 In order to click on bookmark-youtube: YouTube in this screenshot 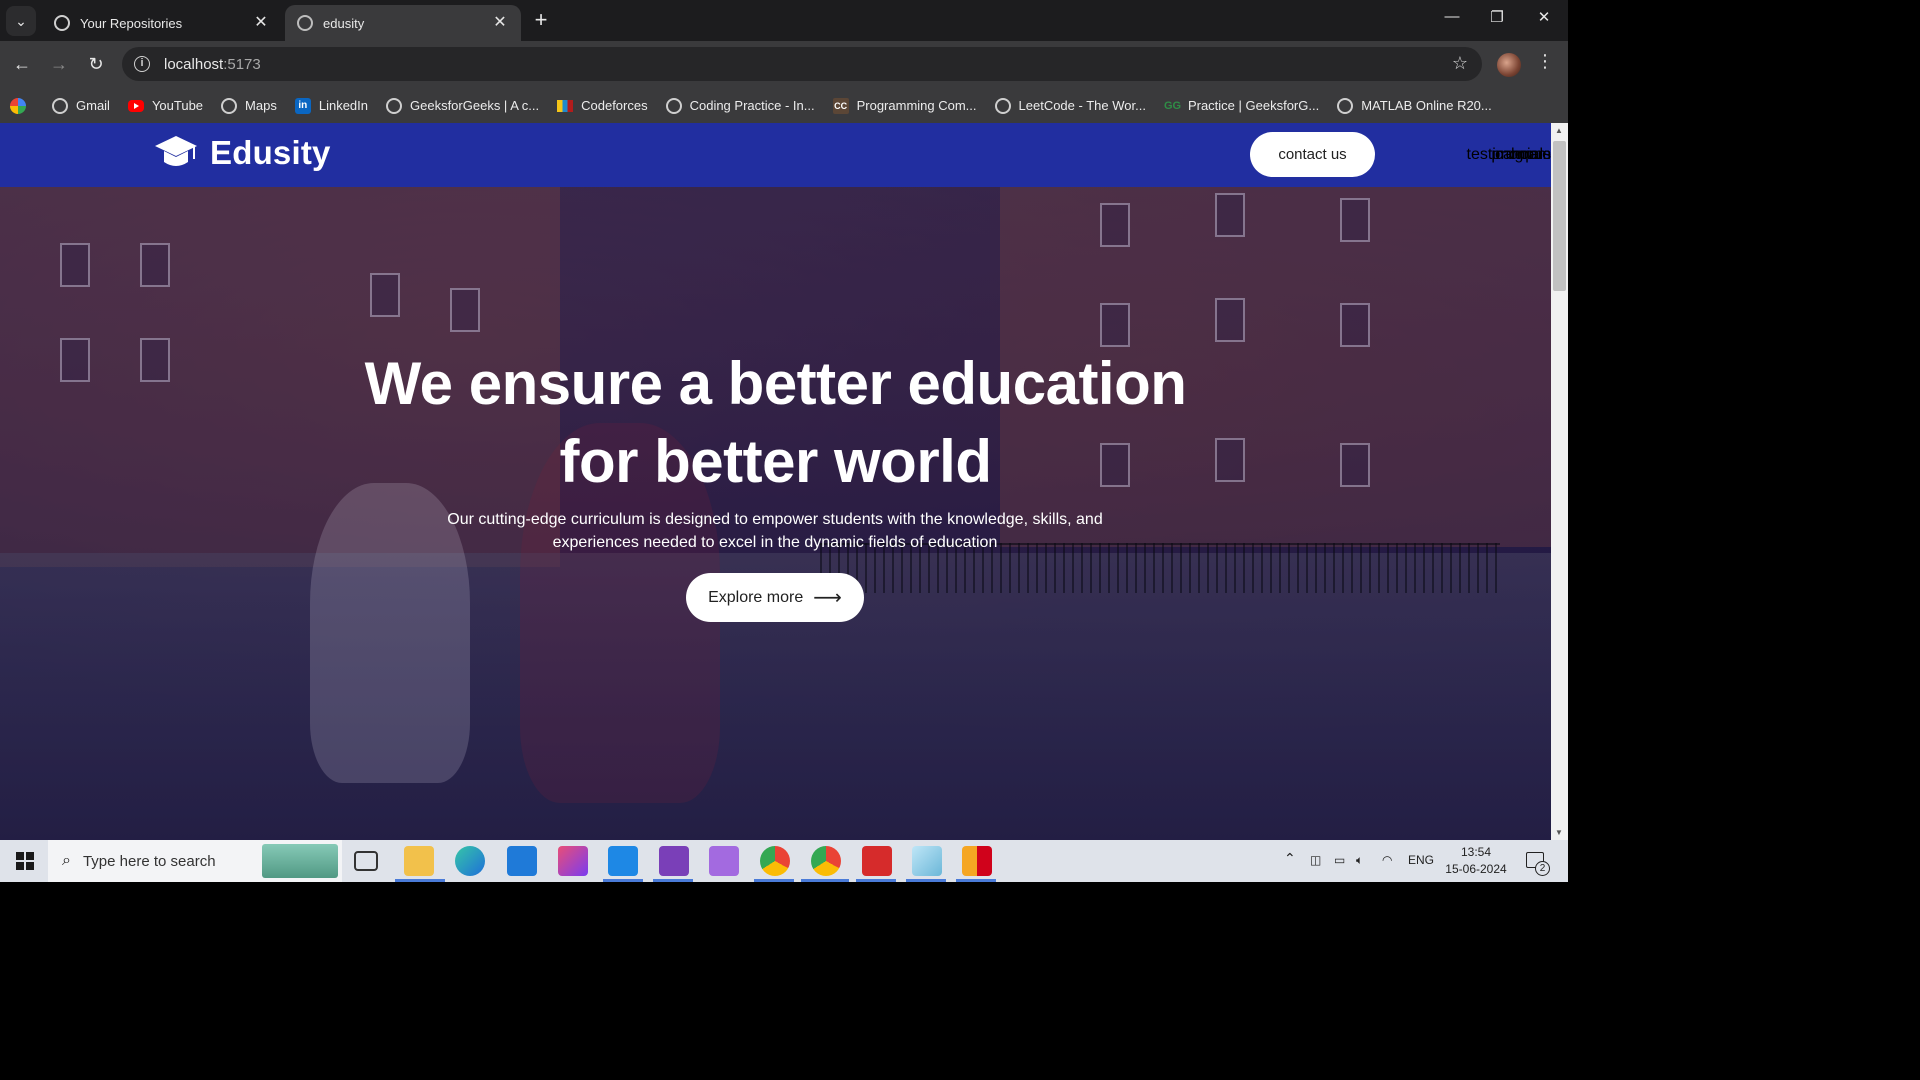, I will do `click(165, 105)`.